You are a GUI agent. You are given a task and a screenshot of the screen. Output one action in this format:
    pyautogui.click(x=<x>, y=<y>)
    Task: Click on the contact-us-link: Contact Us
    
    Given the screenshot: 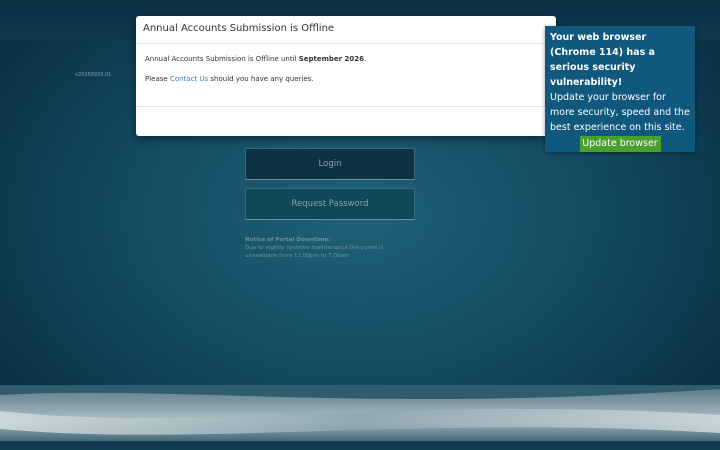 What is the action you would take?
    pyautogui.click(x=189, y=79)
    